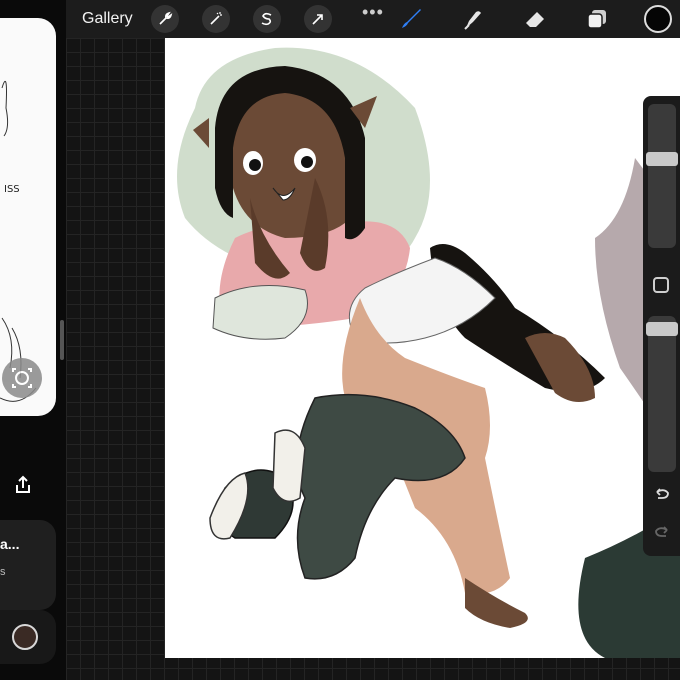 The height and width of the screenshot is (680, 680). Describe the element at coordinates (662, 176) in the screenshot. I see `brush-size-slider` at that location.